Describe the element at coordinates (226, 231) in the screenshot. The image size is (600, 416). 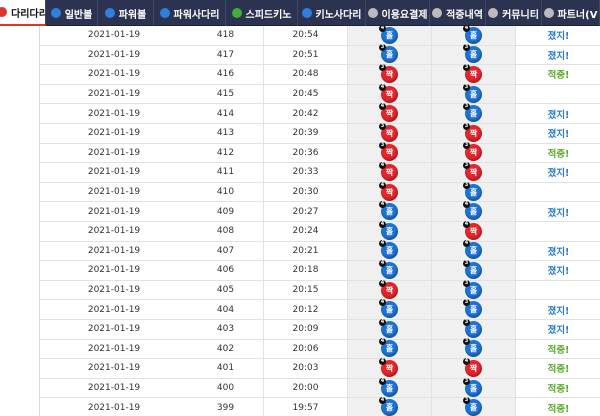
I see `round-number-cell: 408` at that location.